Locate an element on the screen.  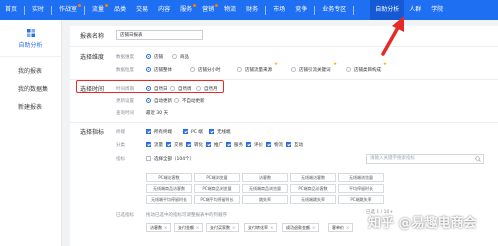
nav-traffic: 流量 is located at coordinates (98, 10).